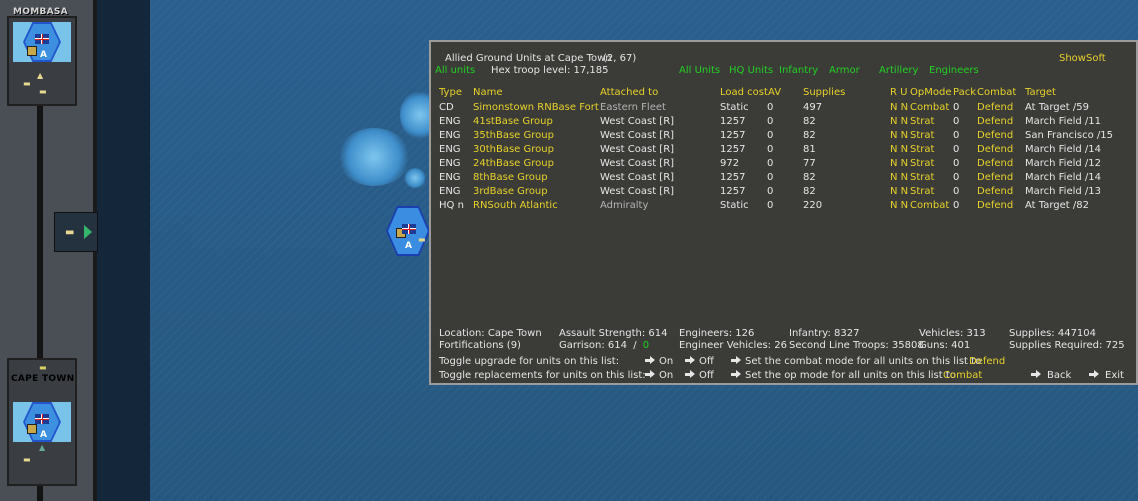 The height and width of the screenshot is (501, 1138). I want to click on city-card-mombasa: A ▲ ▬ ▬, so click(42, 61).